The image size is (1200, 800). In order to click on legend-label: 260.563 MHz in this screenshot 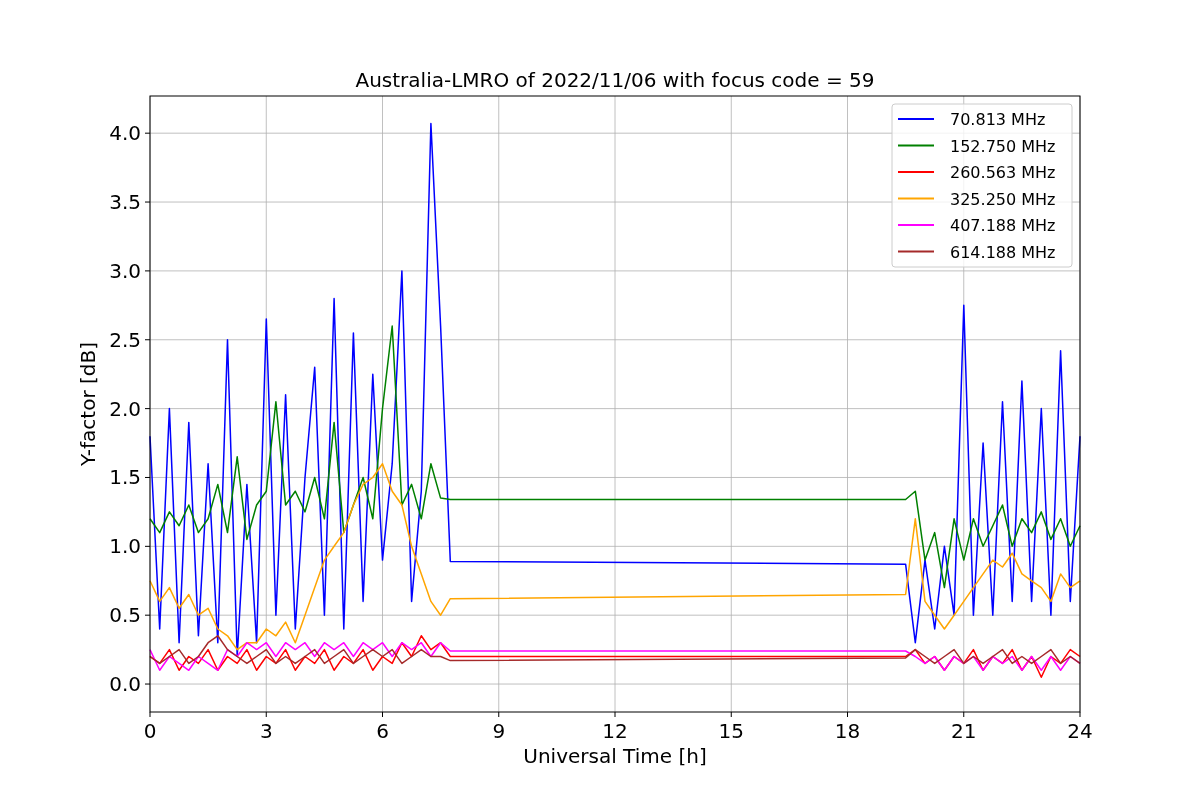, I will do `click(1003, 172)`.